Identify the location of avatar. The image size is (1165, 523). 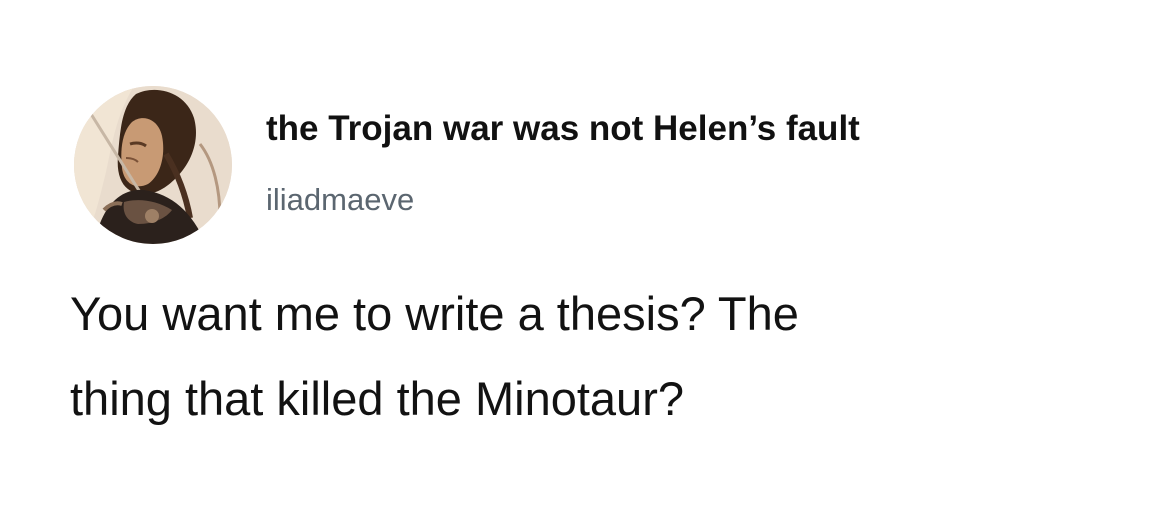
(153, 165).